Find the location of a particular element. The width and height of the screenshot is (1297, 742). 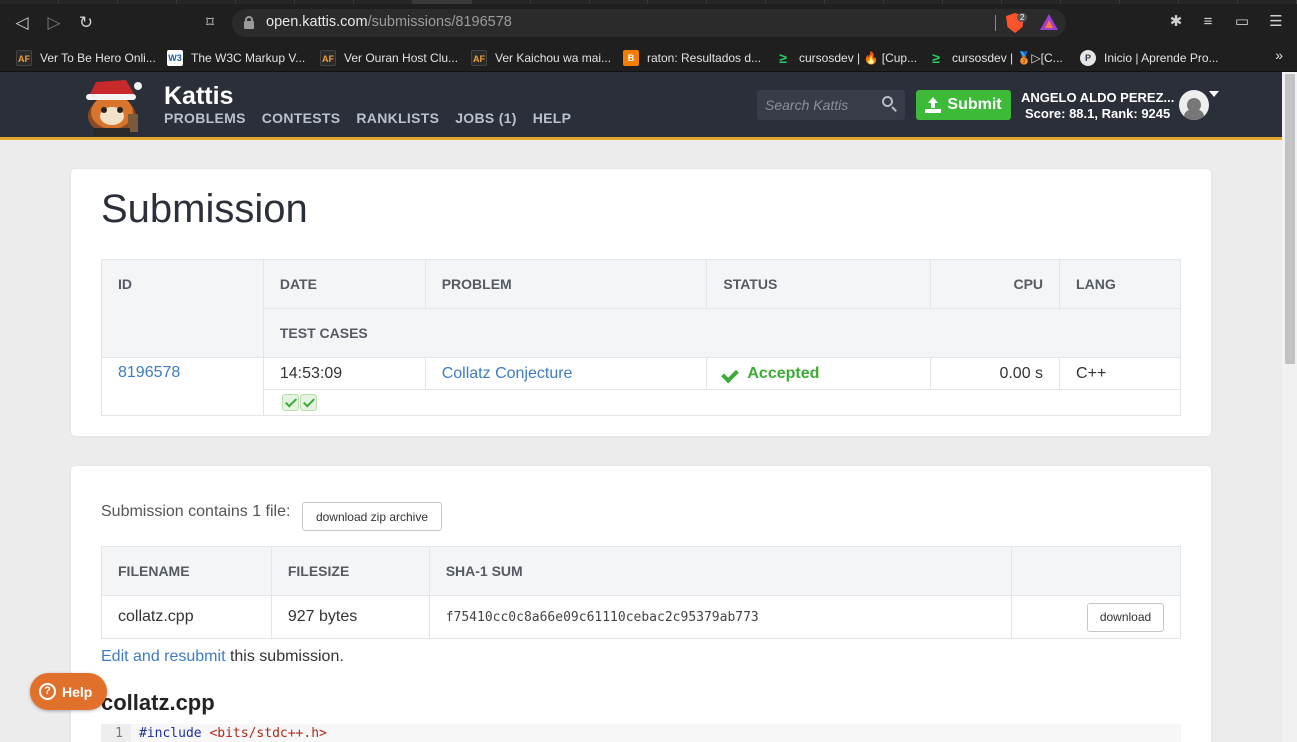

code-header: <bits/stdc++.h> is located at coordinates (268, 733).